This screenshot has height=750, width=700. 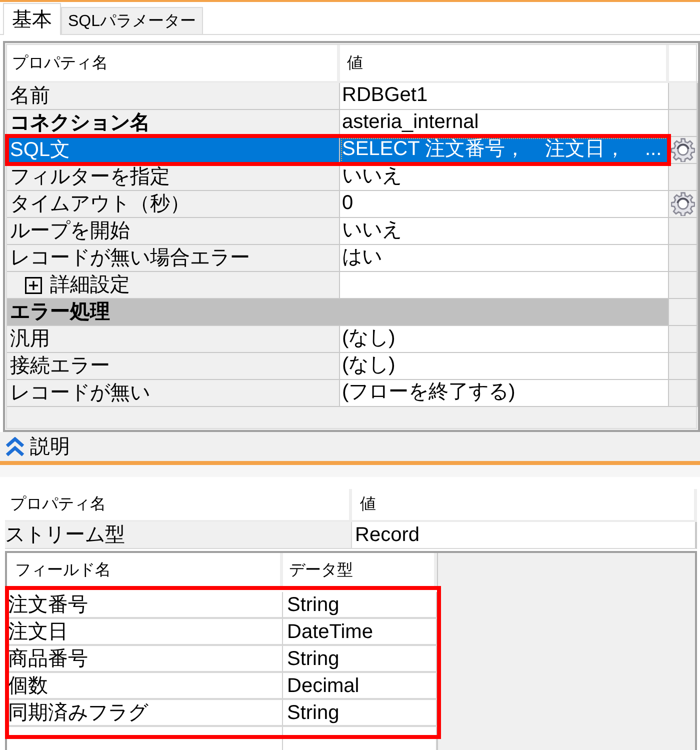 What do you see at coordinates (524, 535) in the screenshot?
I see `property-value: Record` at bounding box center [524, 535].